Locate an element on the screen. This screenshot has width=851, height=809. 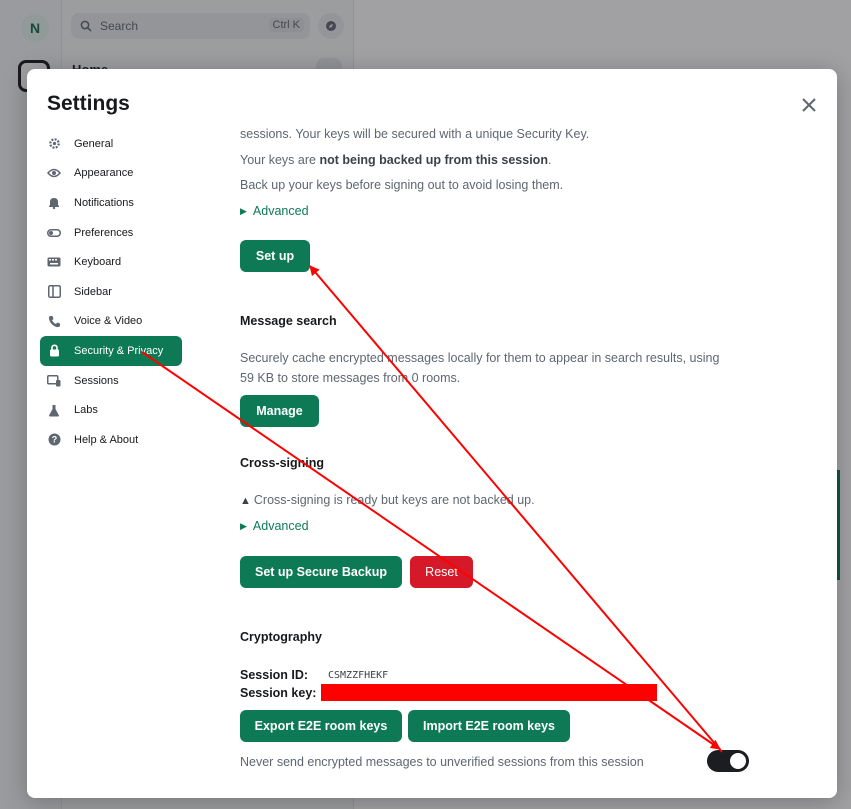
backup-advanced-toggle: ▶ Advanced is located at coordinates (274, 211).